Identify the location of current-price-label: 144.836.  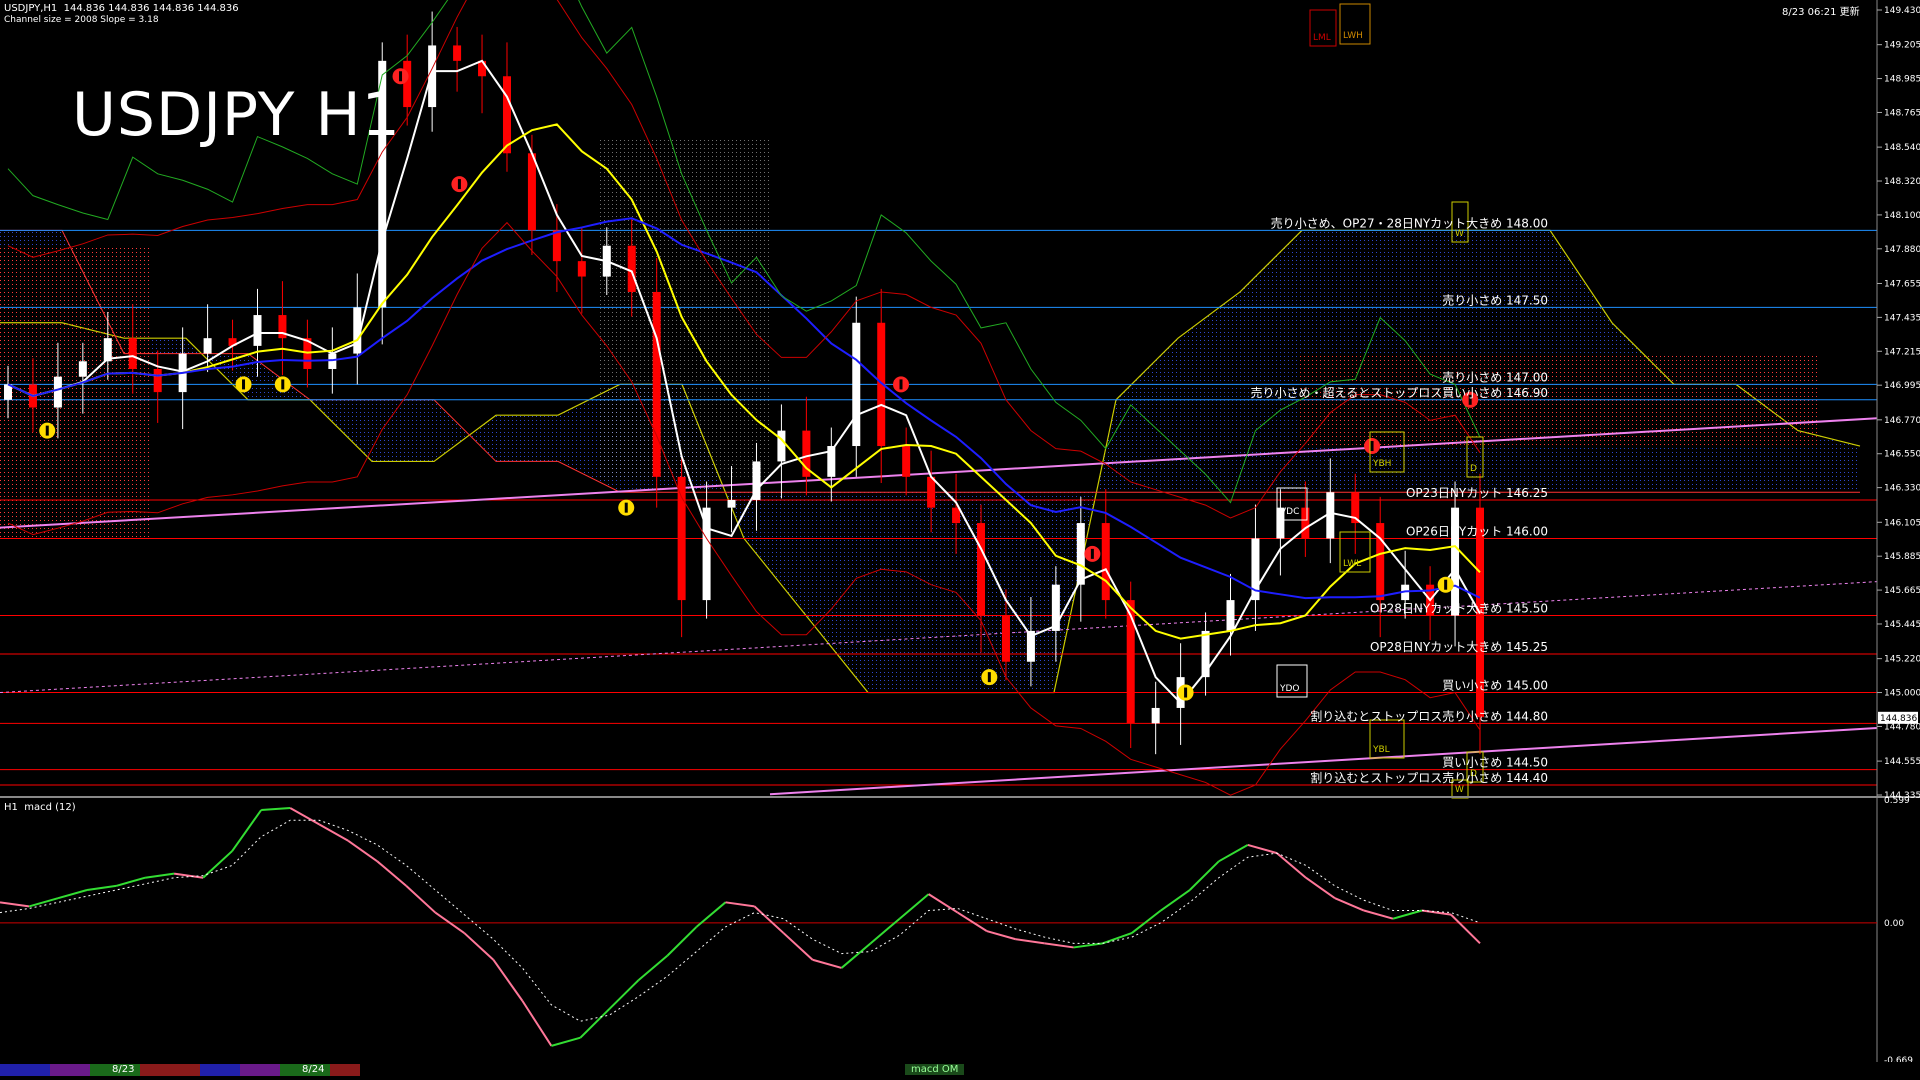
(1898, 719).